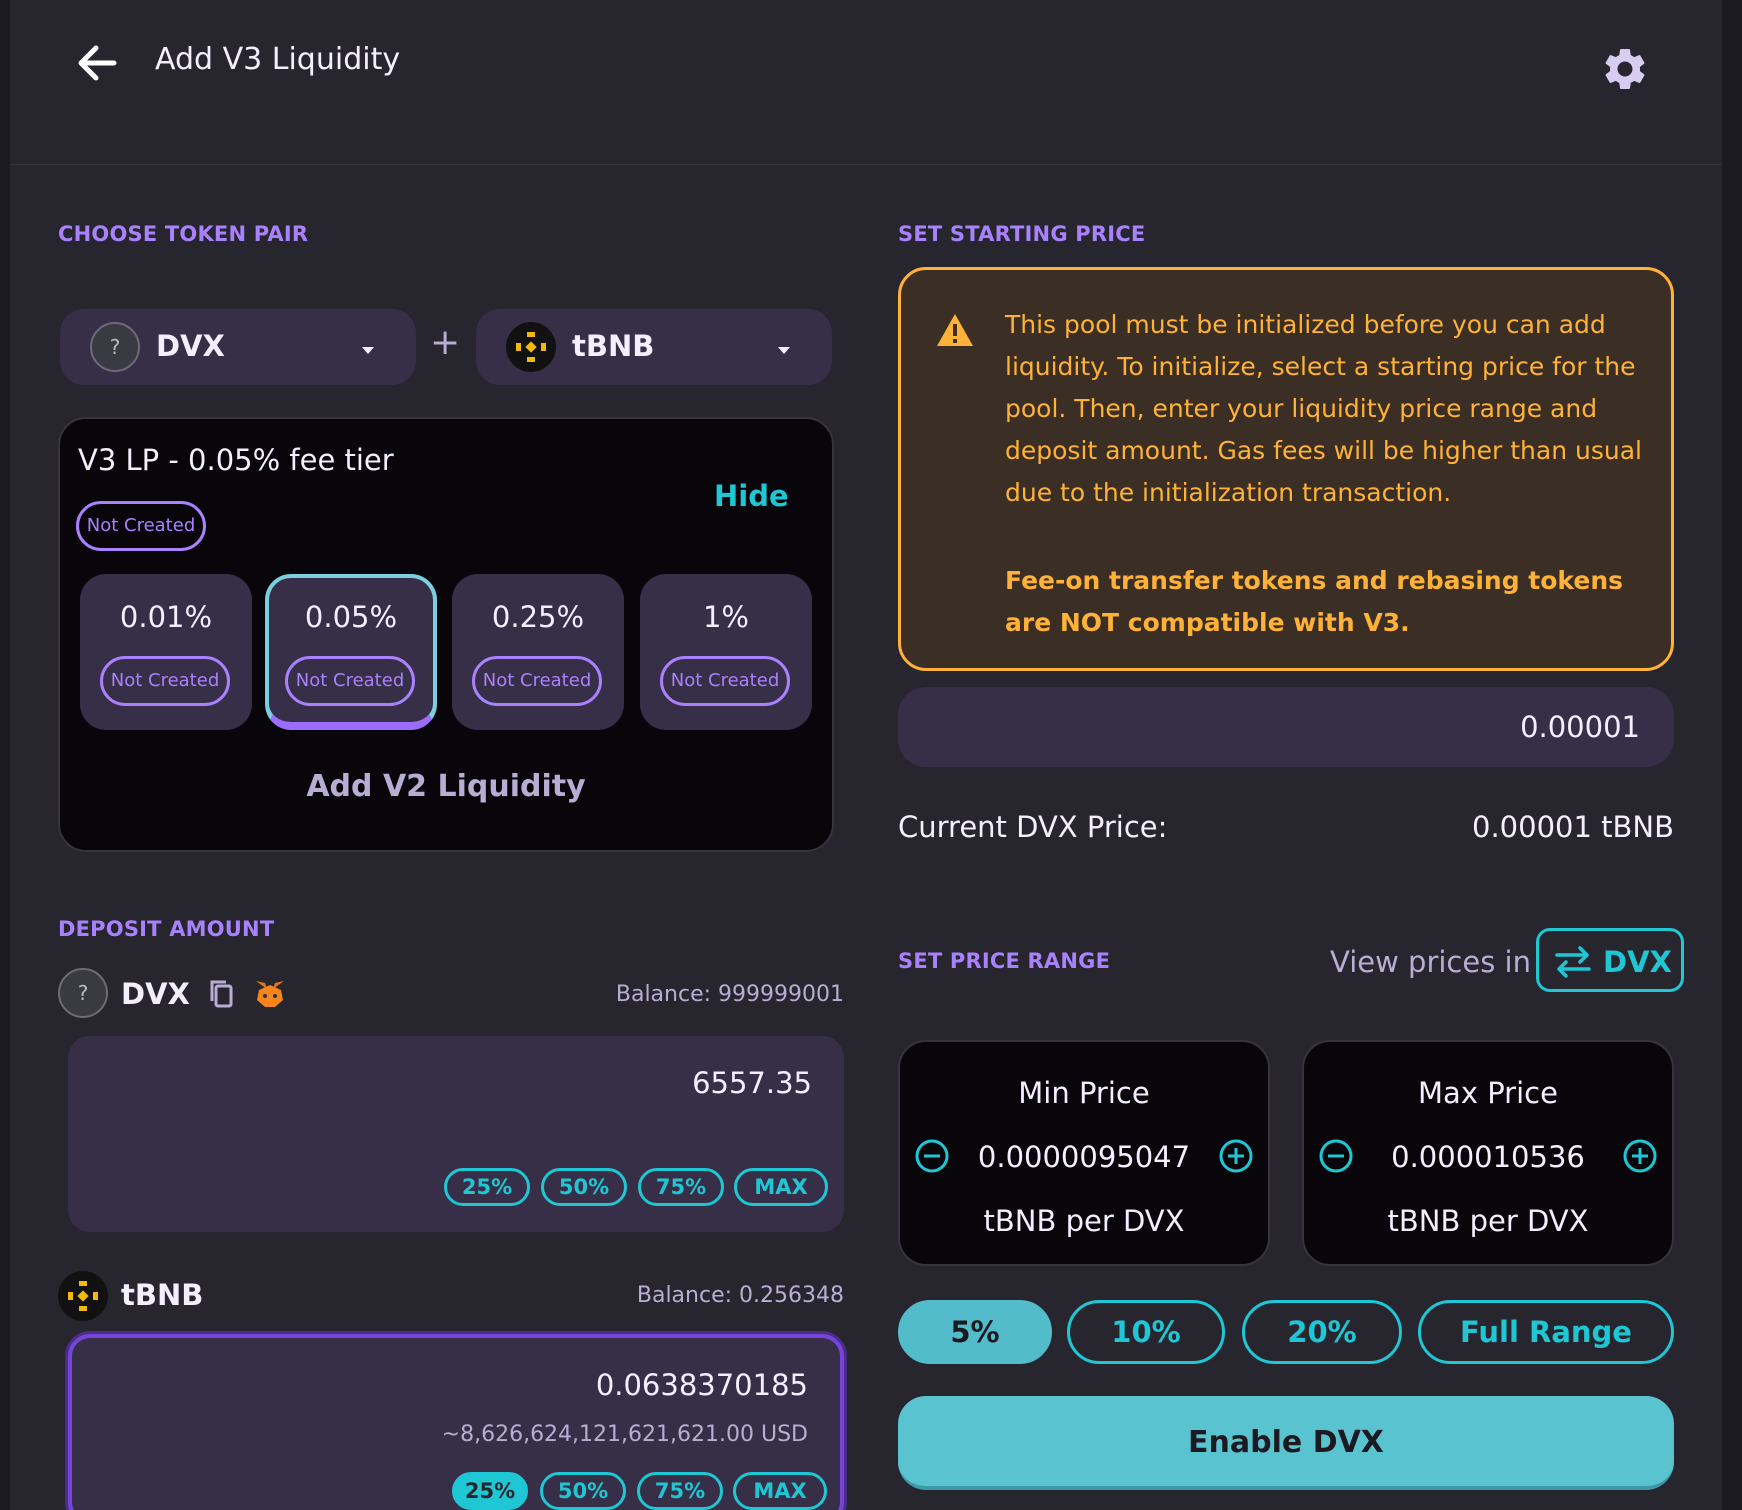 This screenshot has height=1510, width=1742. What do you see at coordinates (1625, 69) in the screenshot?
I see `gear-icon` at bounding box center [1625, 69].